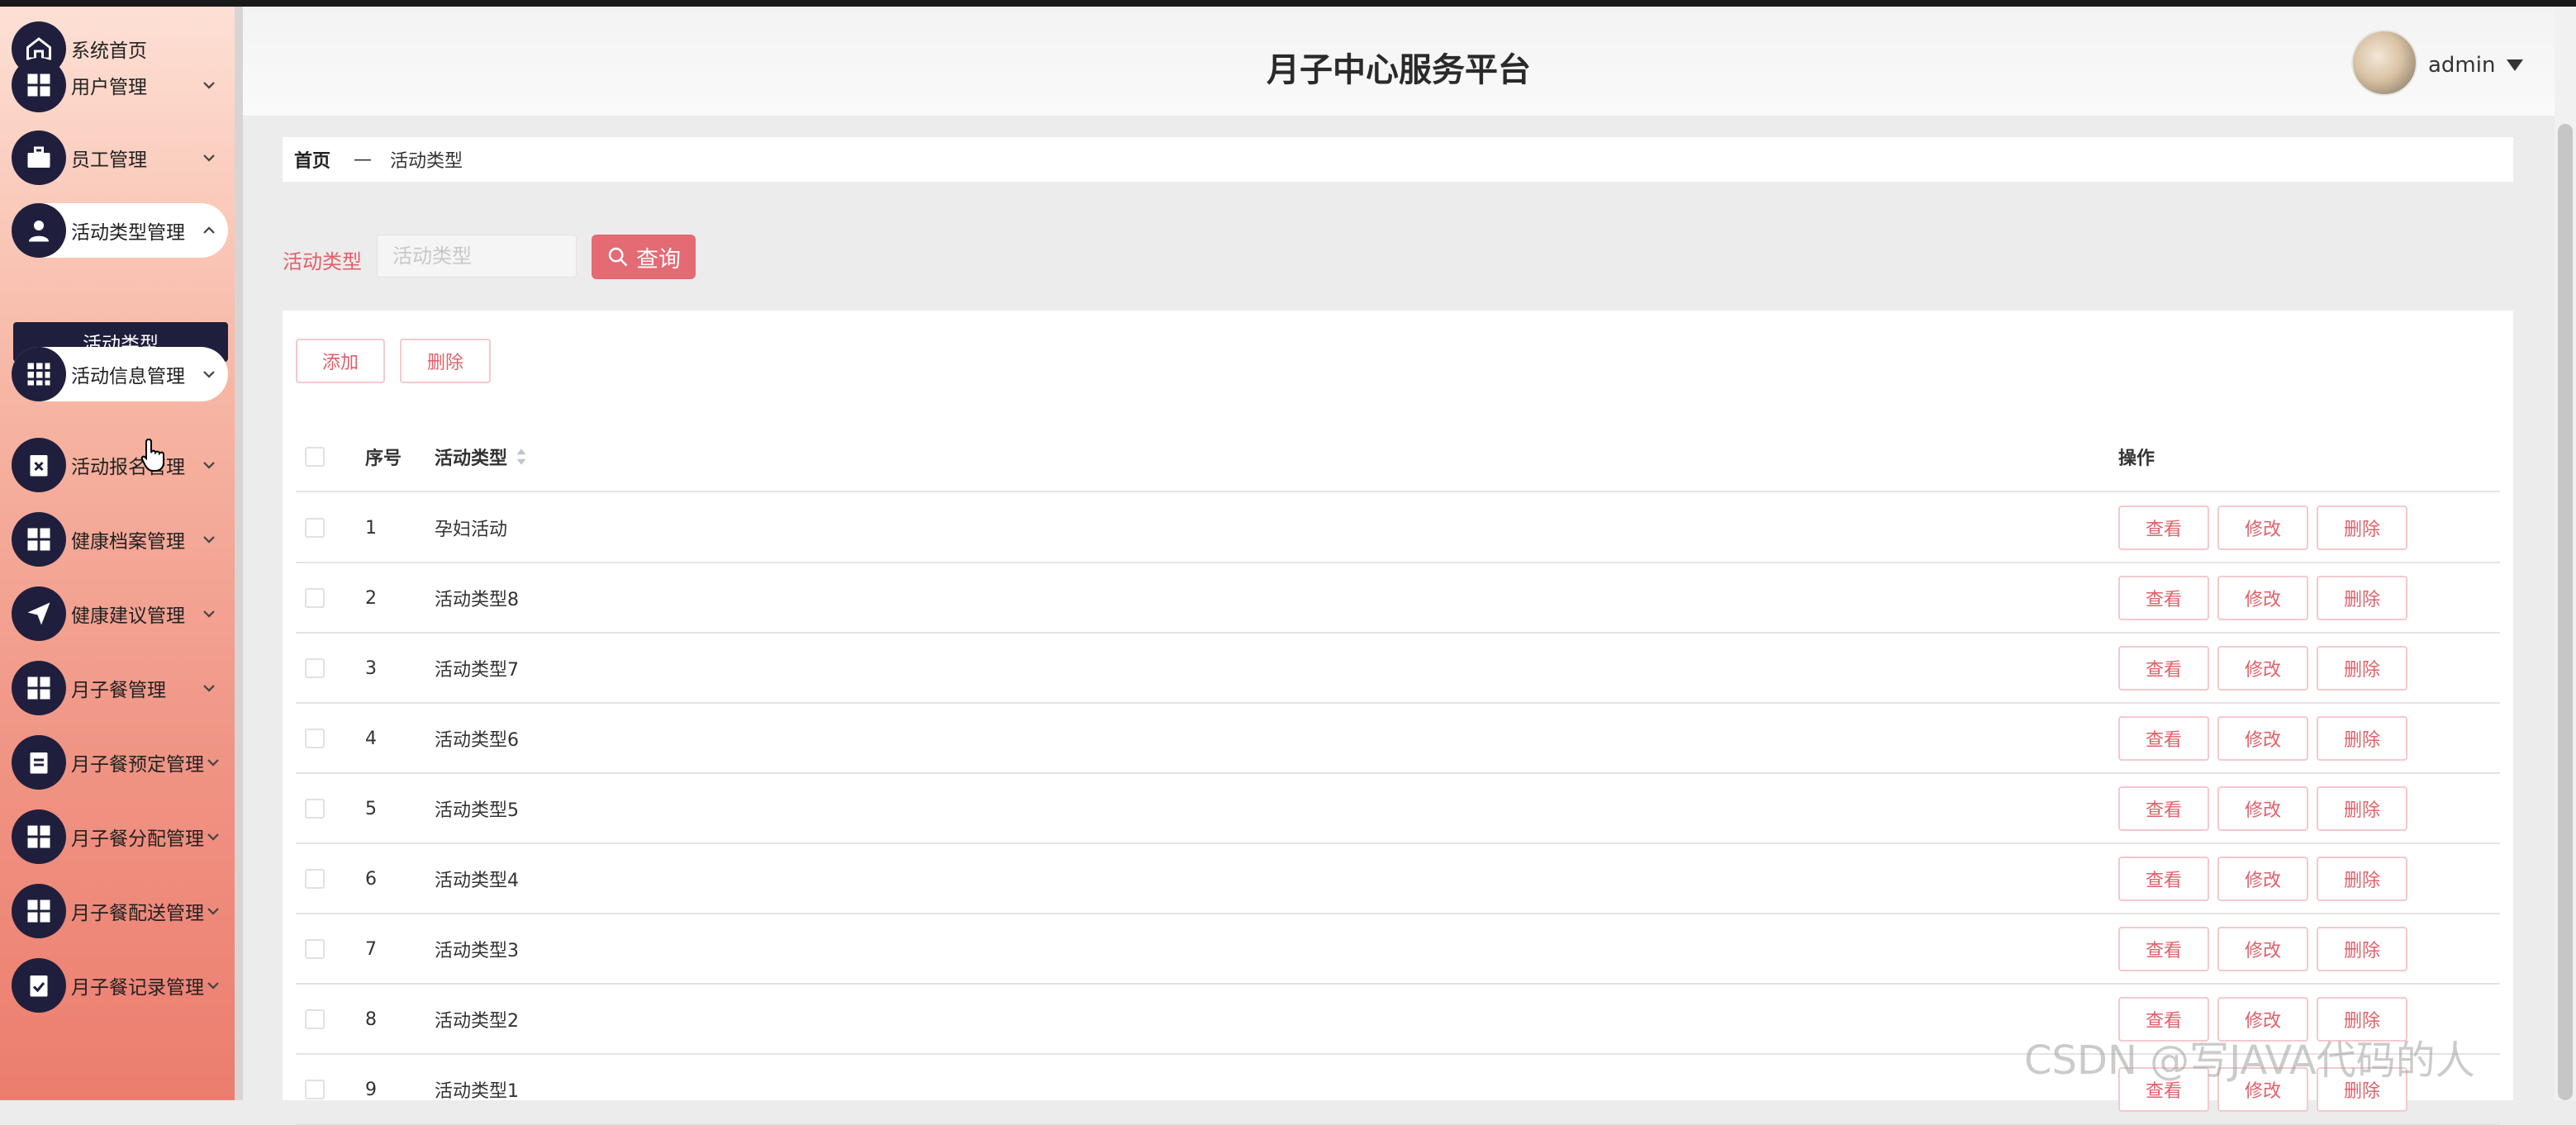  I want to click on sidebar-item-label: 月子餐预定管理, so click(137, 765).